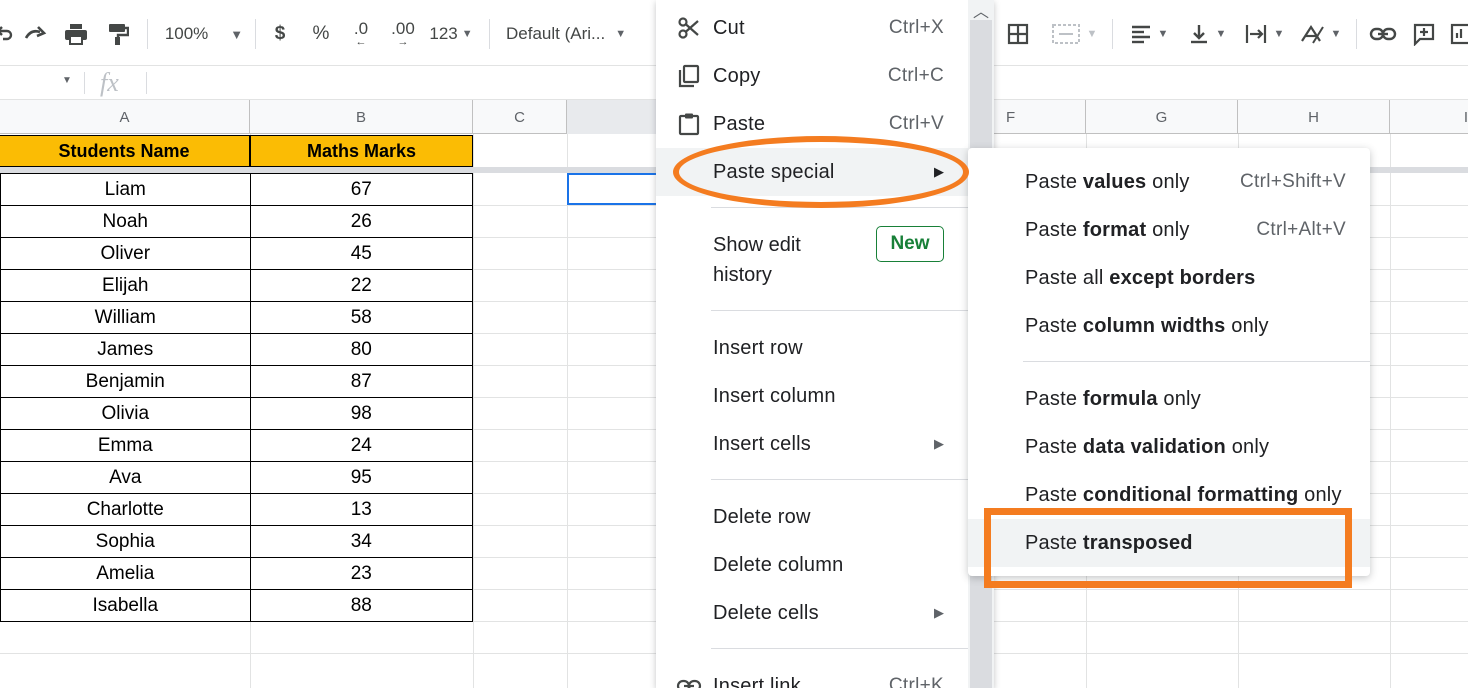  Describe the element at coordinates (812, 76) in the screenshot. I see `menu-item-copy: Copy Ctrl+C` at that location.